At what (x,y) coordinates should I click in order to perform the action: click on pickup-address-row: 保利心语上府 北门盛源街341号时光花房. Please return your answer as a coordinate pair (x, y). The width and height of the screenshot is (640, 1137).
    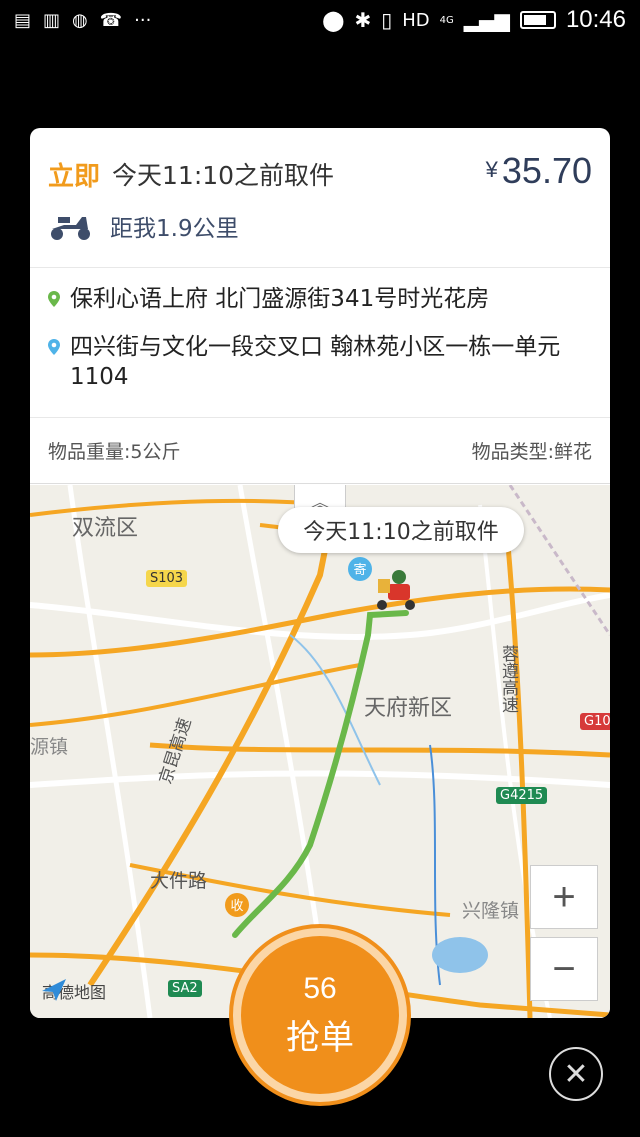
    Looking at the image, I should click on (320, 299).